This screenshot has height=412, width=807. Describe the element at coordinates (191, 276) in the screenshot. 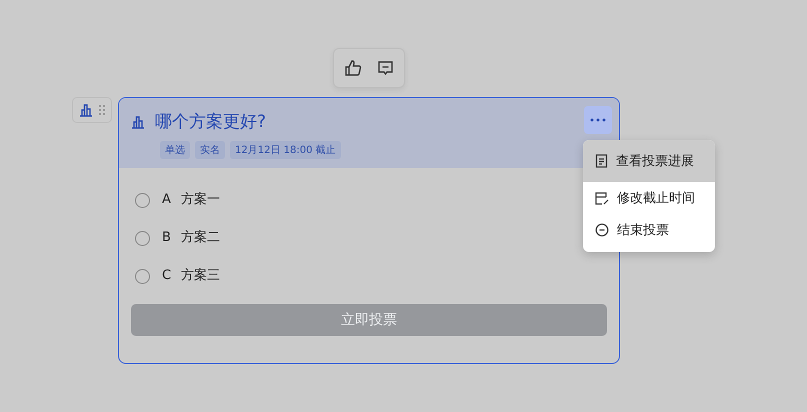

I see `option-label: C 方案三` at that location.